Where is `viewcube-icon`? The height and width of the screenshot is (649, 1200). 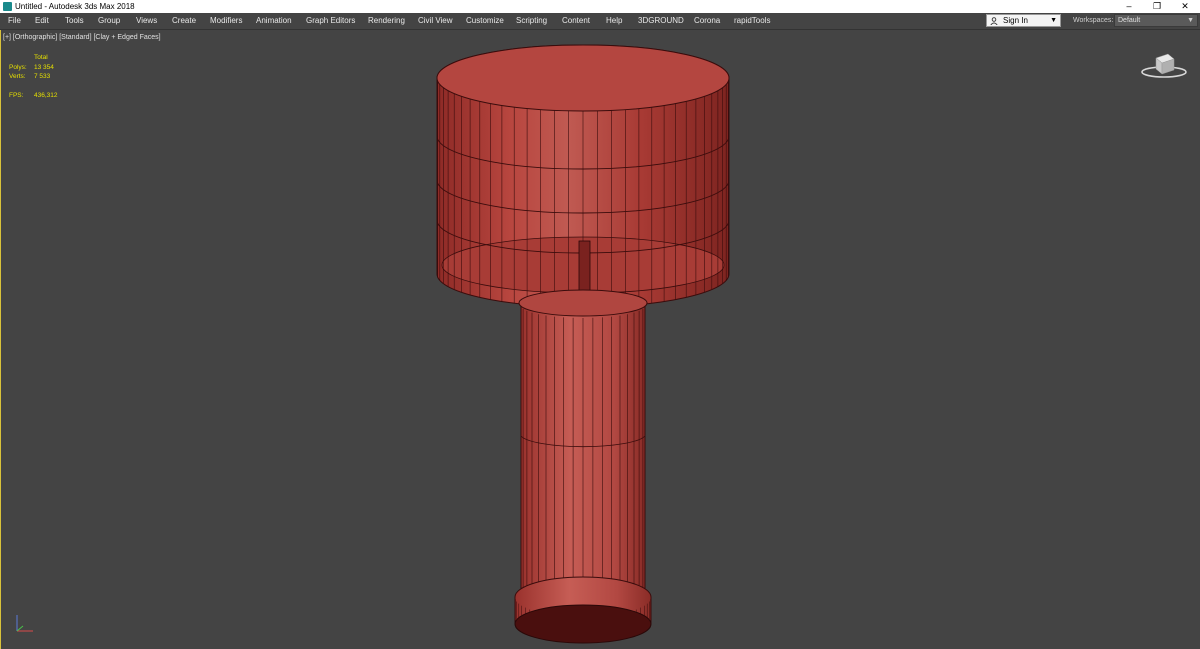
viewcube-icon is located at coordinates (1164, 65).